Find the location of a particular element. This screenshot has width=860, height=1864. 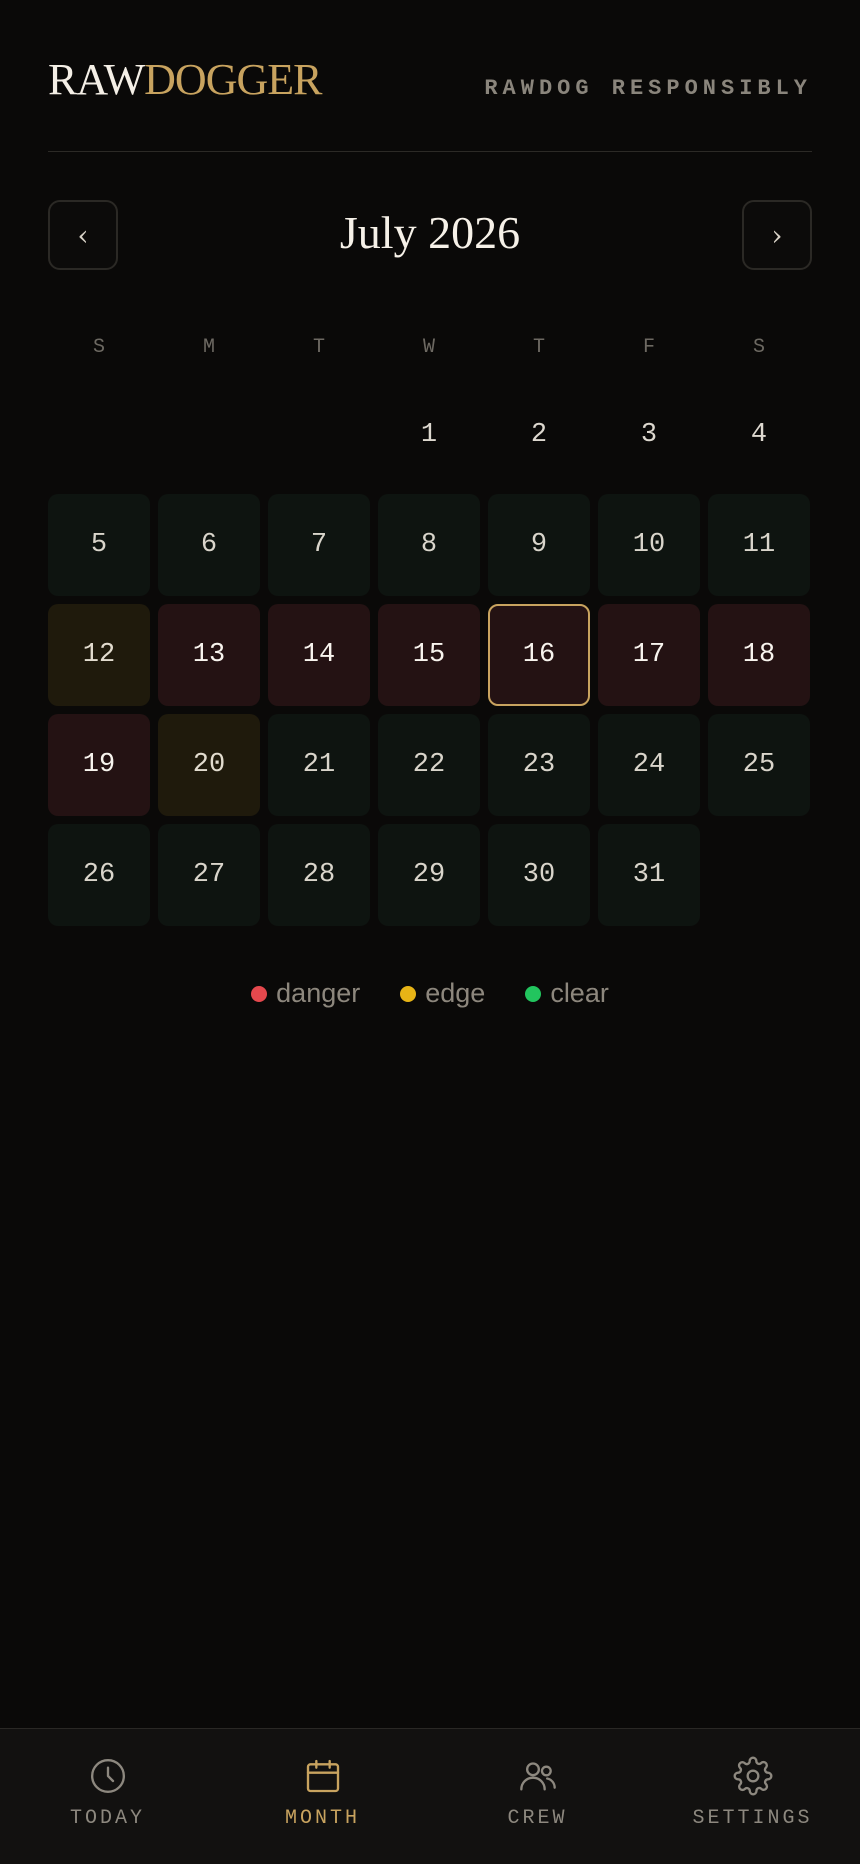

day-cell: 22 is located at coordinates (429, 765).